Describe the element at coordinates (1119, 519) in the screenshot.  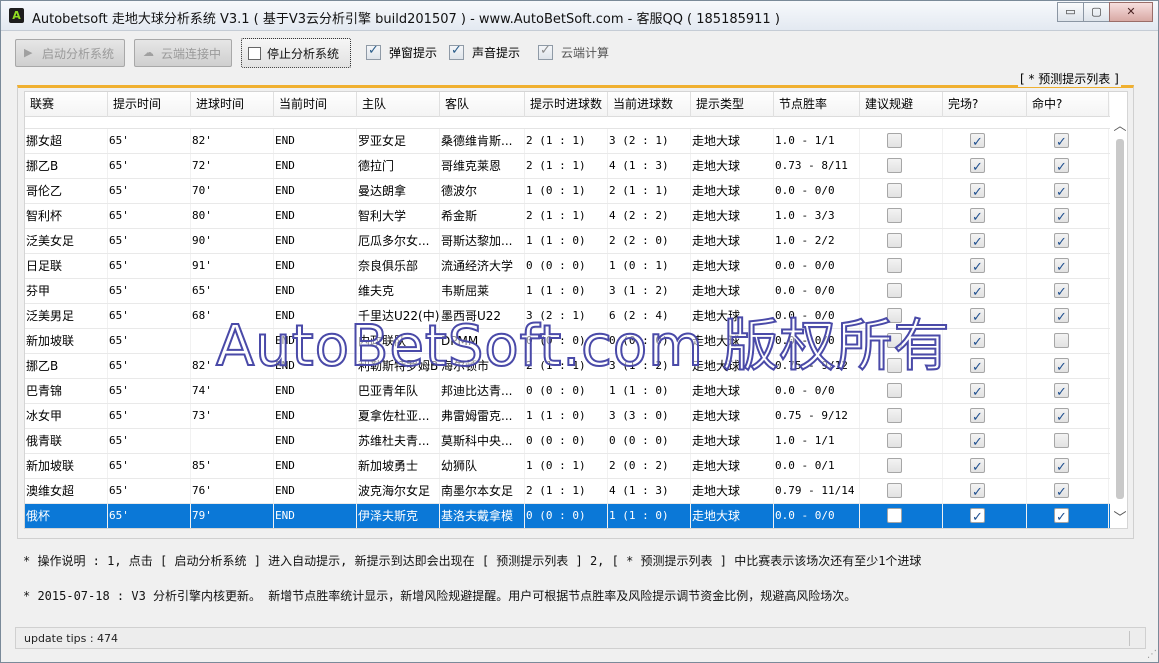
I see `scroll-down-icon: ﹀` at that location.